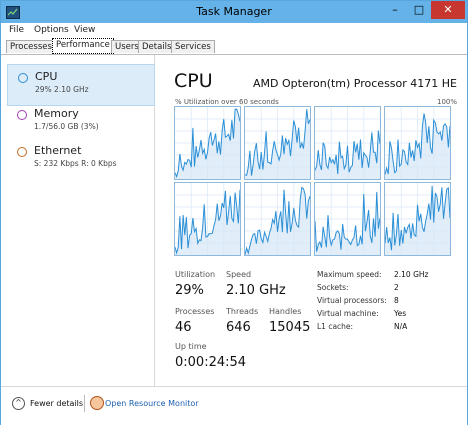 The image size is (468, 425). What do you see at coordinates (46, 76) in the screenshot?
I see `sidebar-item-label: CPU` at bounding box center [46, 76].